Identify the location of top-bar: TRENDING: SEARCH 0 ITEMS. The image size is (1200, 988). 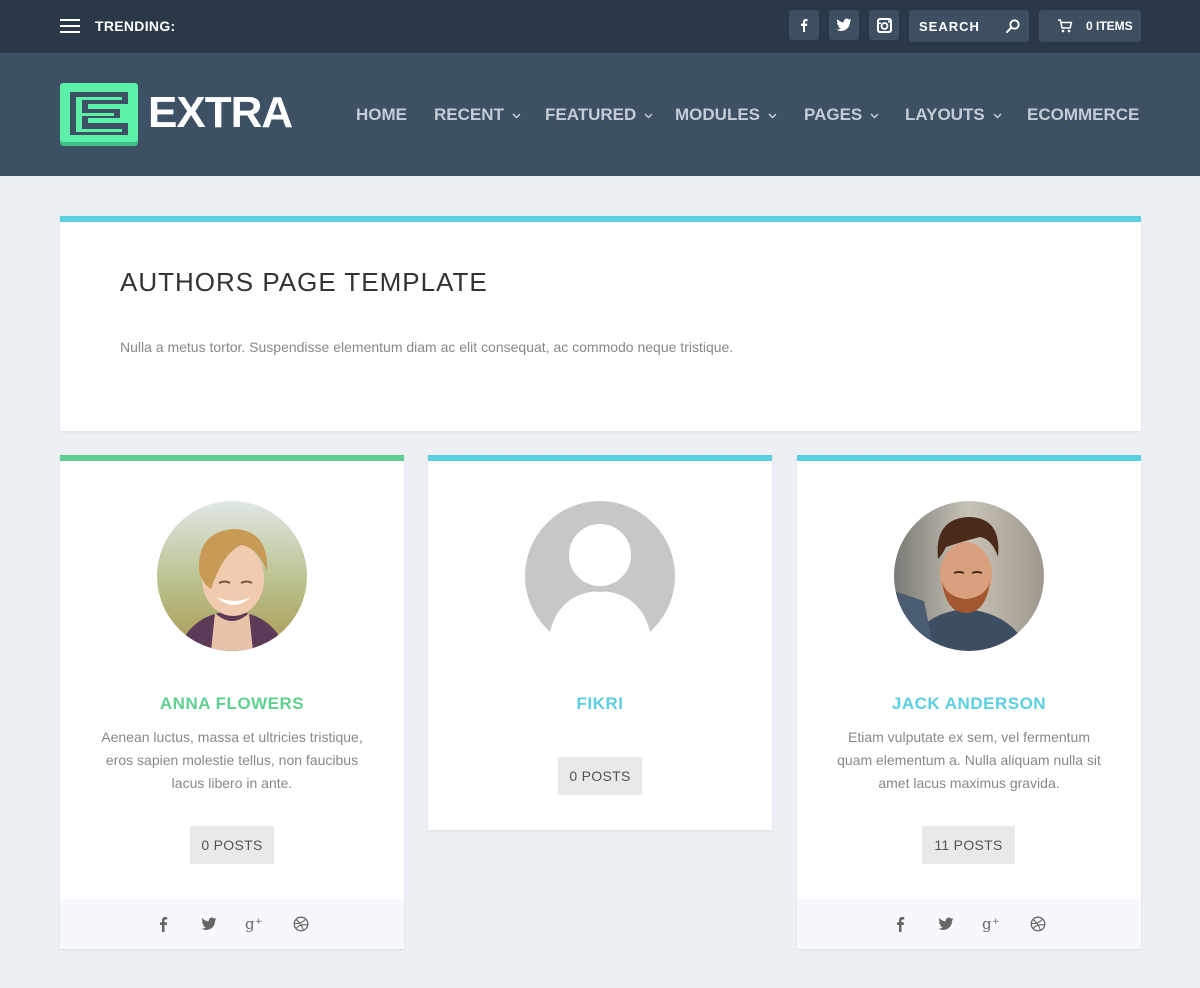
(600, 26).